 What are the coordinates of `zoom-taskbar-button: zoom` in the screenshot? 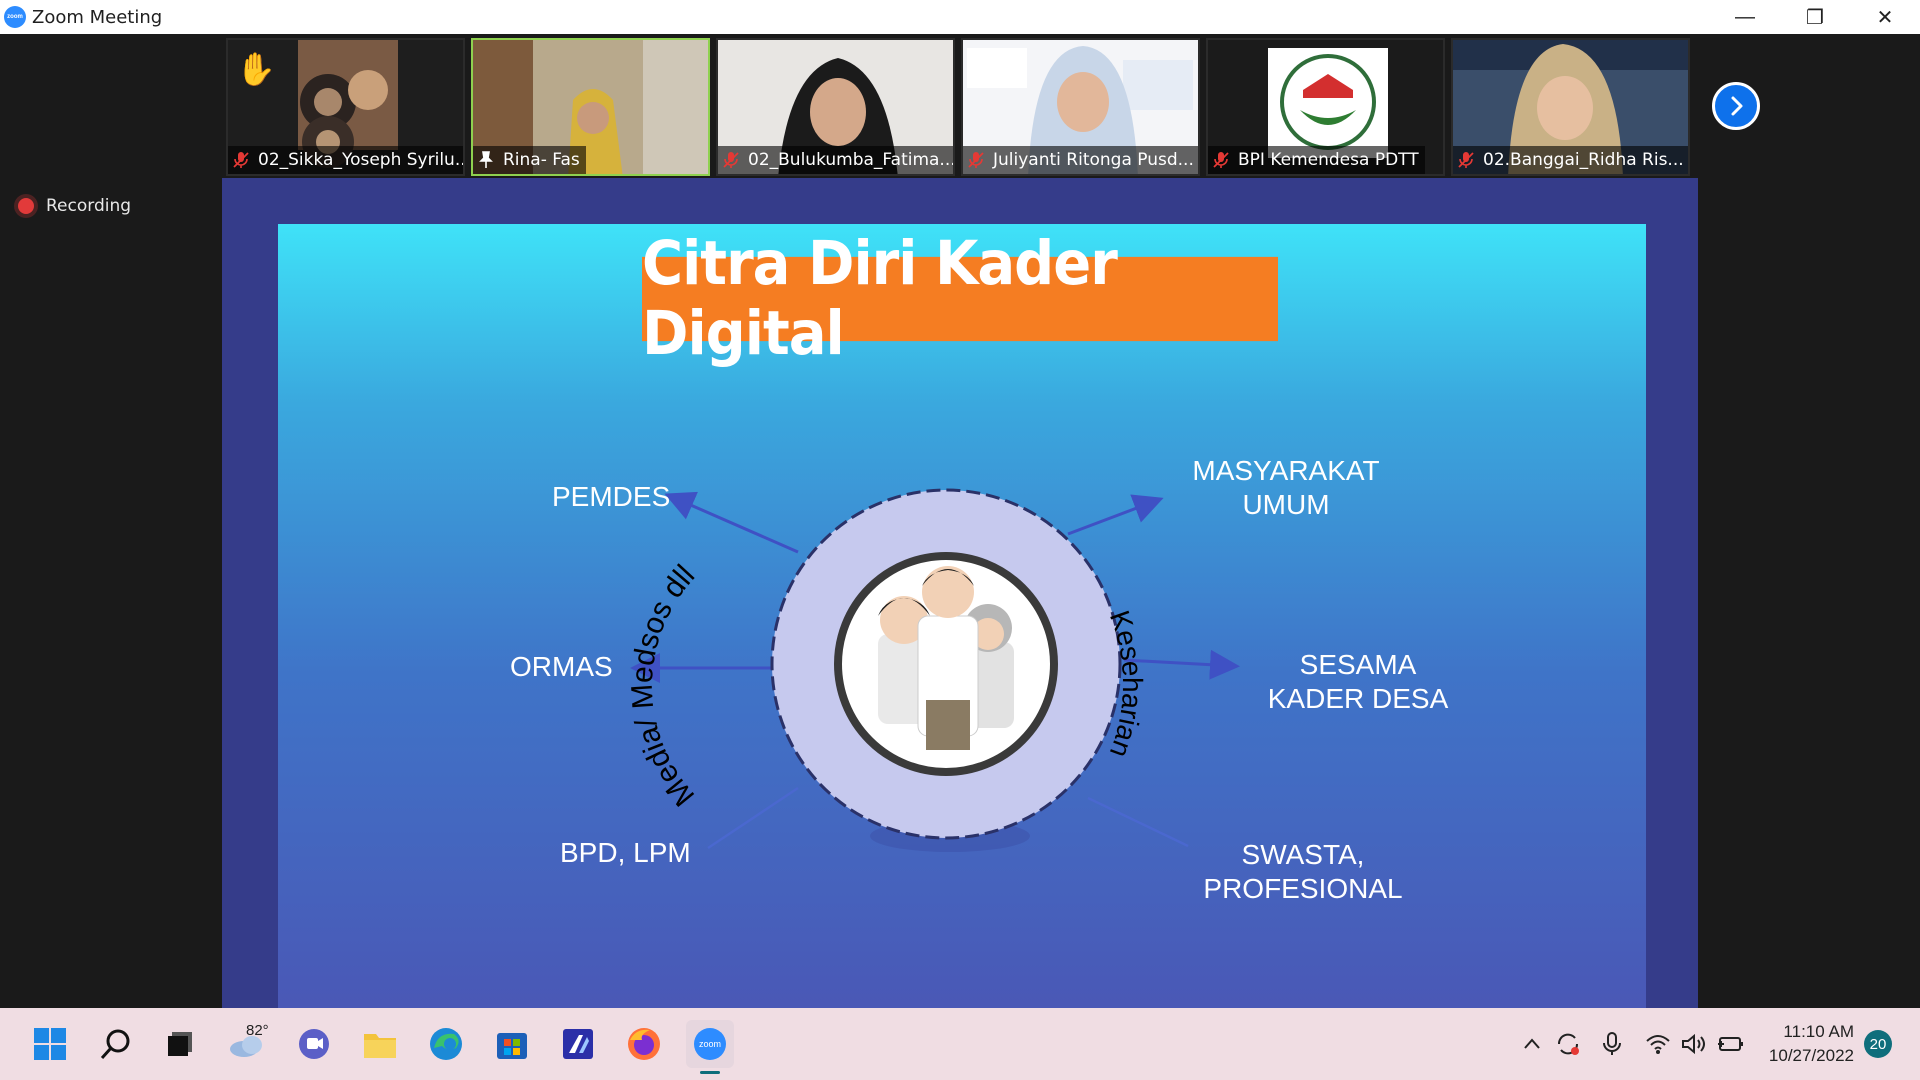 It's located at (710, 1047).